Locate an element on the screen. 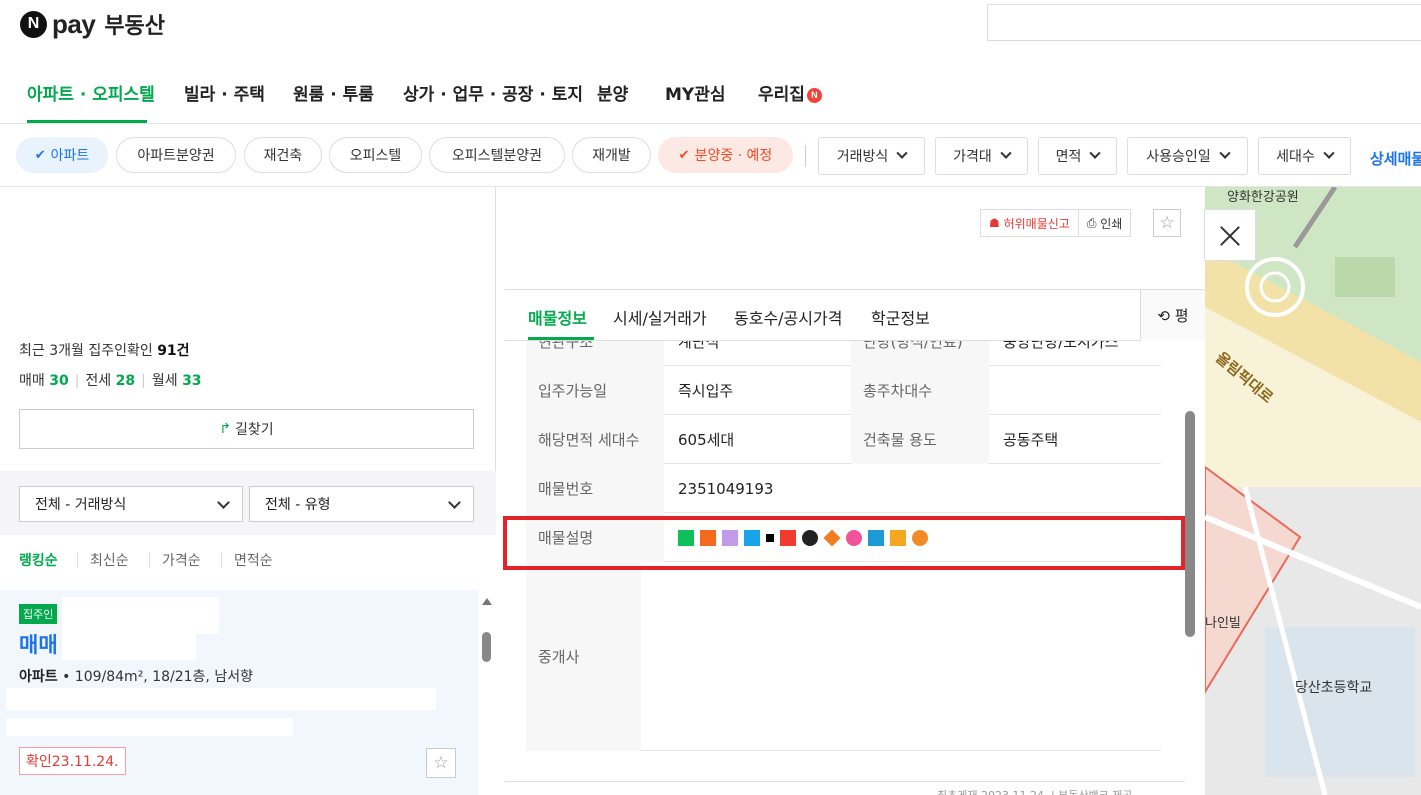  row-value: 중앙난방/도시가스 is located at coordinates (1061, 346).